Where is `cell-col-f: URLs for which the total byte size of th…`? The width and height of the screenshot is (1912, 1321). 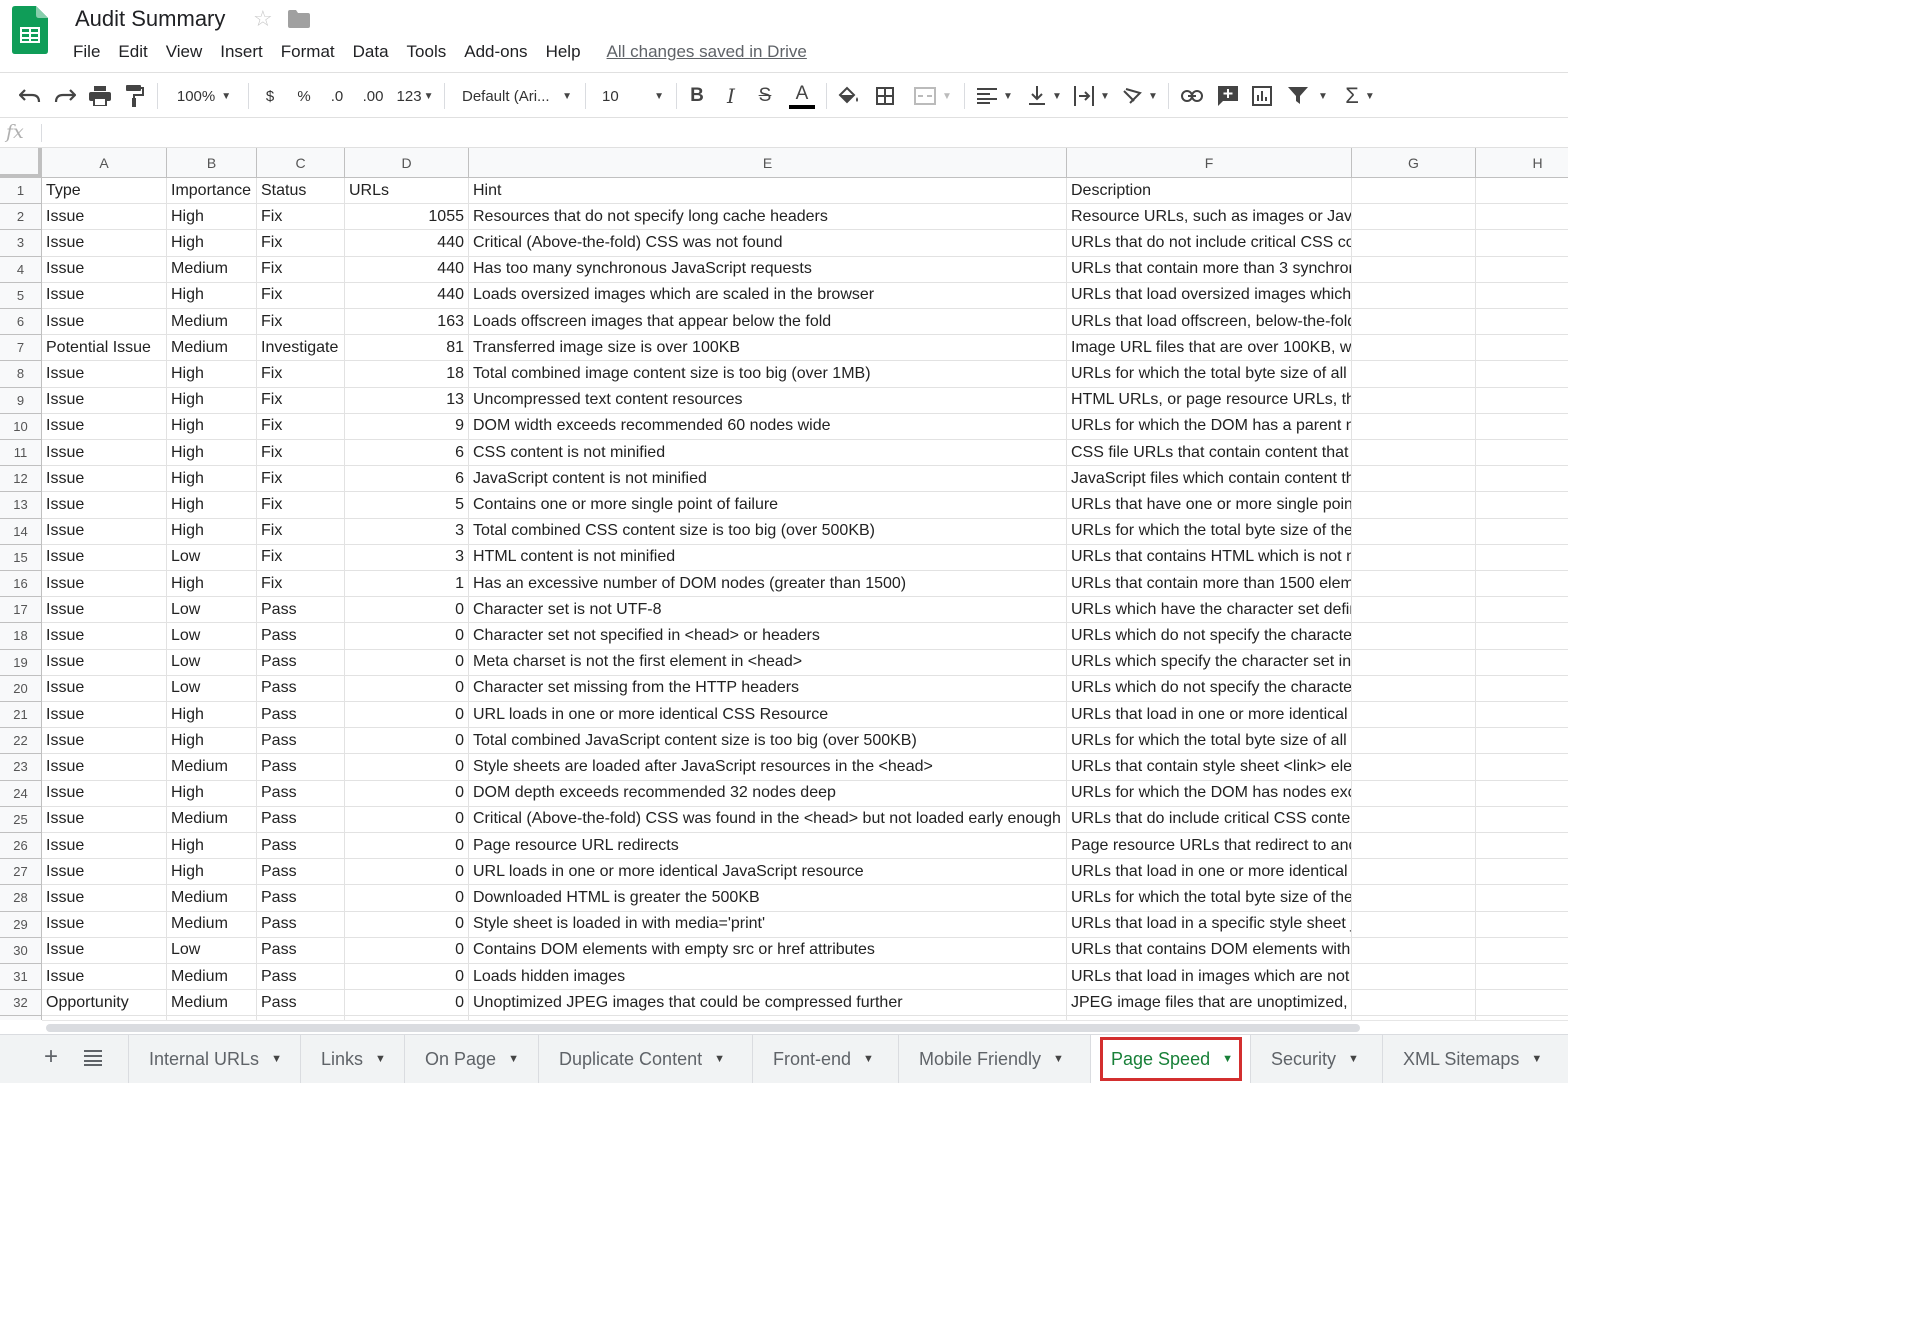 cell-col-f: URLs for which the total byte size of th… is located at coordinates (1209, 898).